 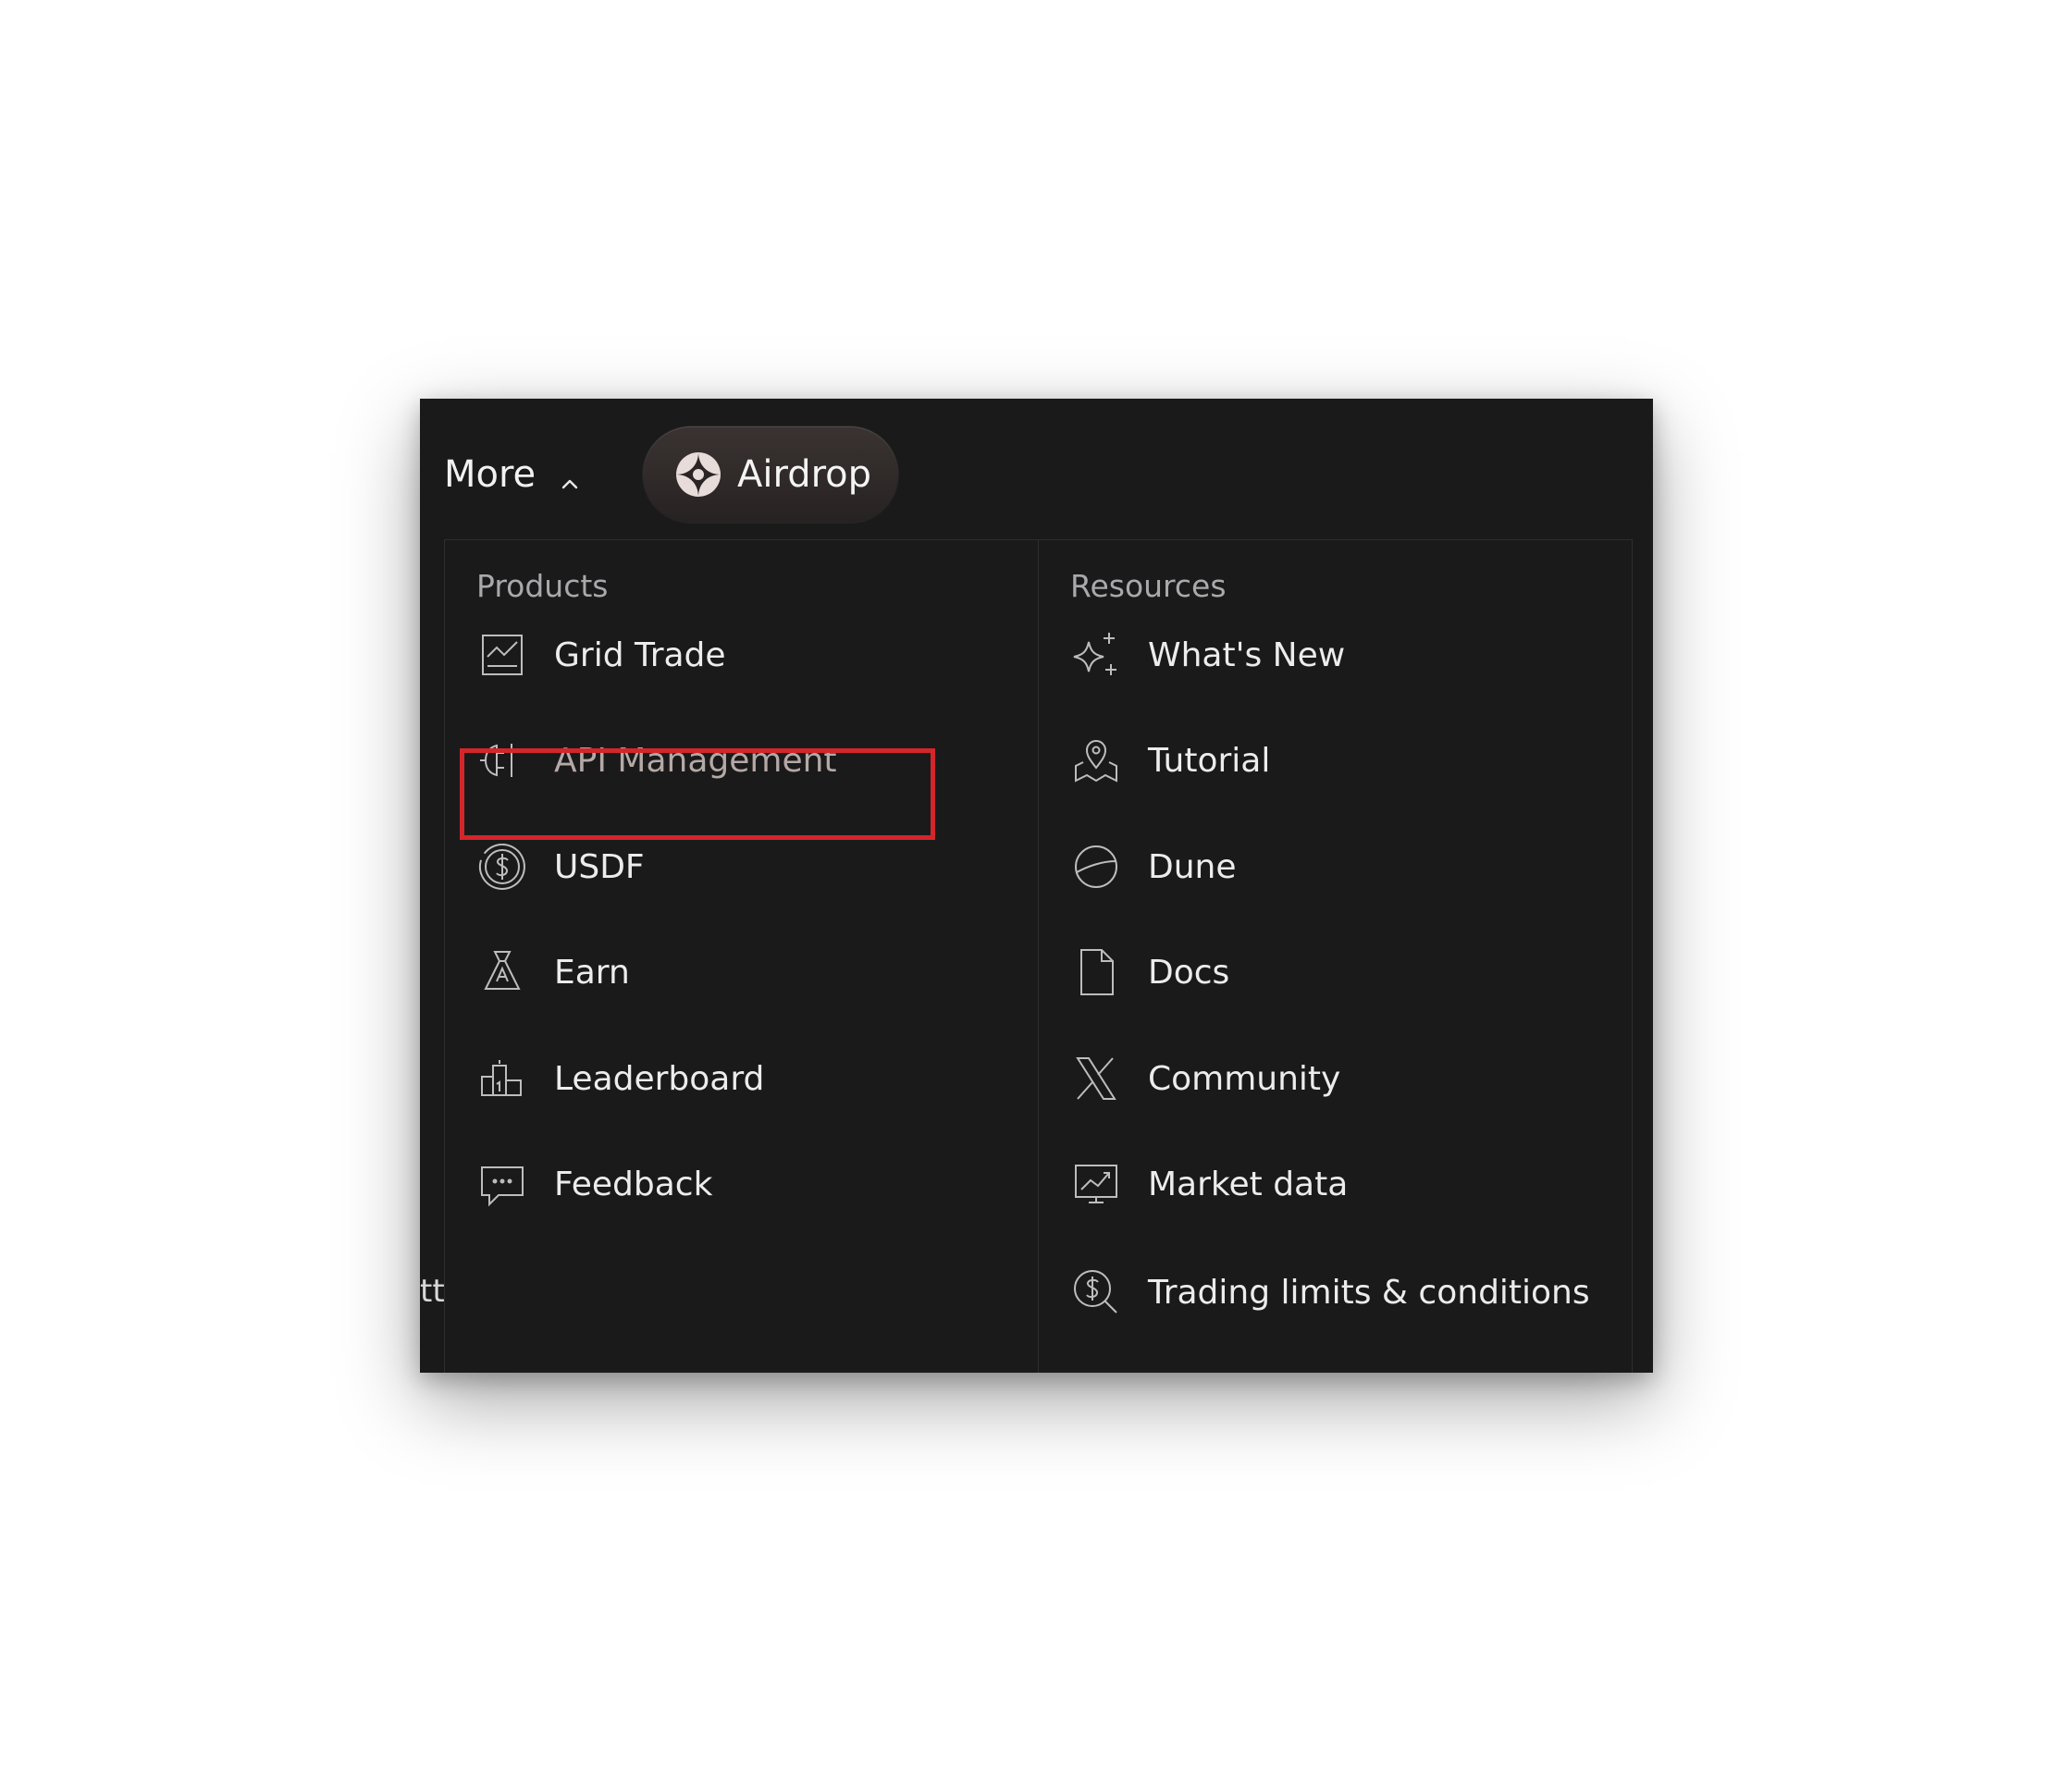 What do you see at coordinates (660, 1079) in the screenshot?
I see `menu-item-label: Leaderboard` at bounding box center [660, 1079].